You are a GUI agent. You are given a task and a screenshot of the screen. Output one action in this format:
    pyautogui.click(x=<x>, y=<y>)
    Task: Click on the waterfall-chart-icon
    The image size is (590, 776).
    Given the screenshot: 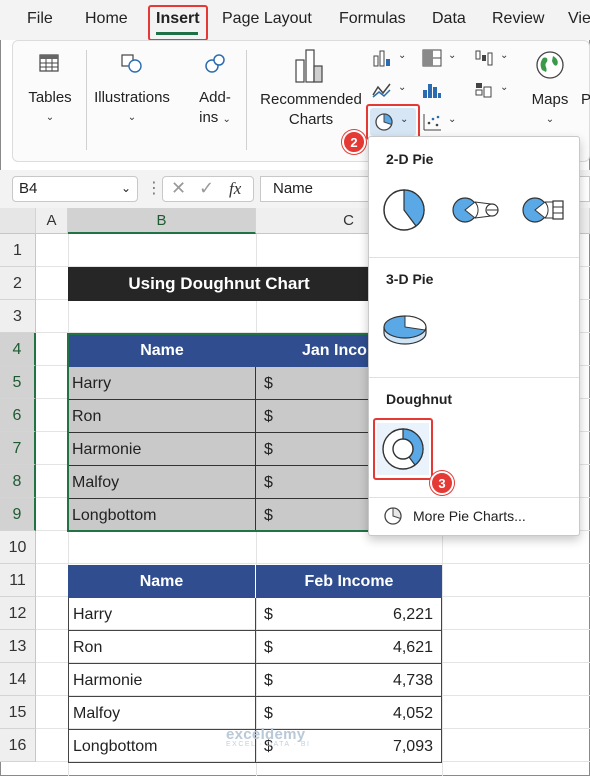 What is the action you would take?
    pyautogui.click(x=484, y=58)
    